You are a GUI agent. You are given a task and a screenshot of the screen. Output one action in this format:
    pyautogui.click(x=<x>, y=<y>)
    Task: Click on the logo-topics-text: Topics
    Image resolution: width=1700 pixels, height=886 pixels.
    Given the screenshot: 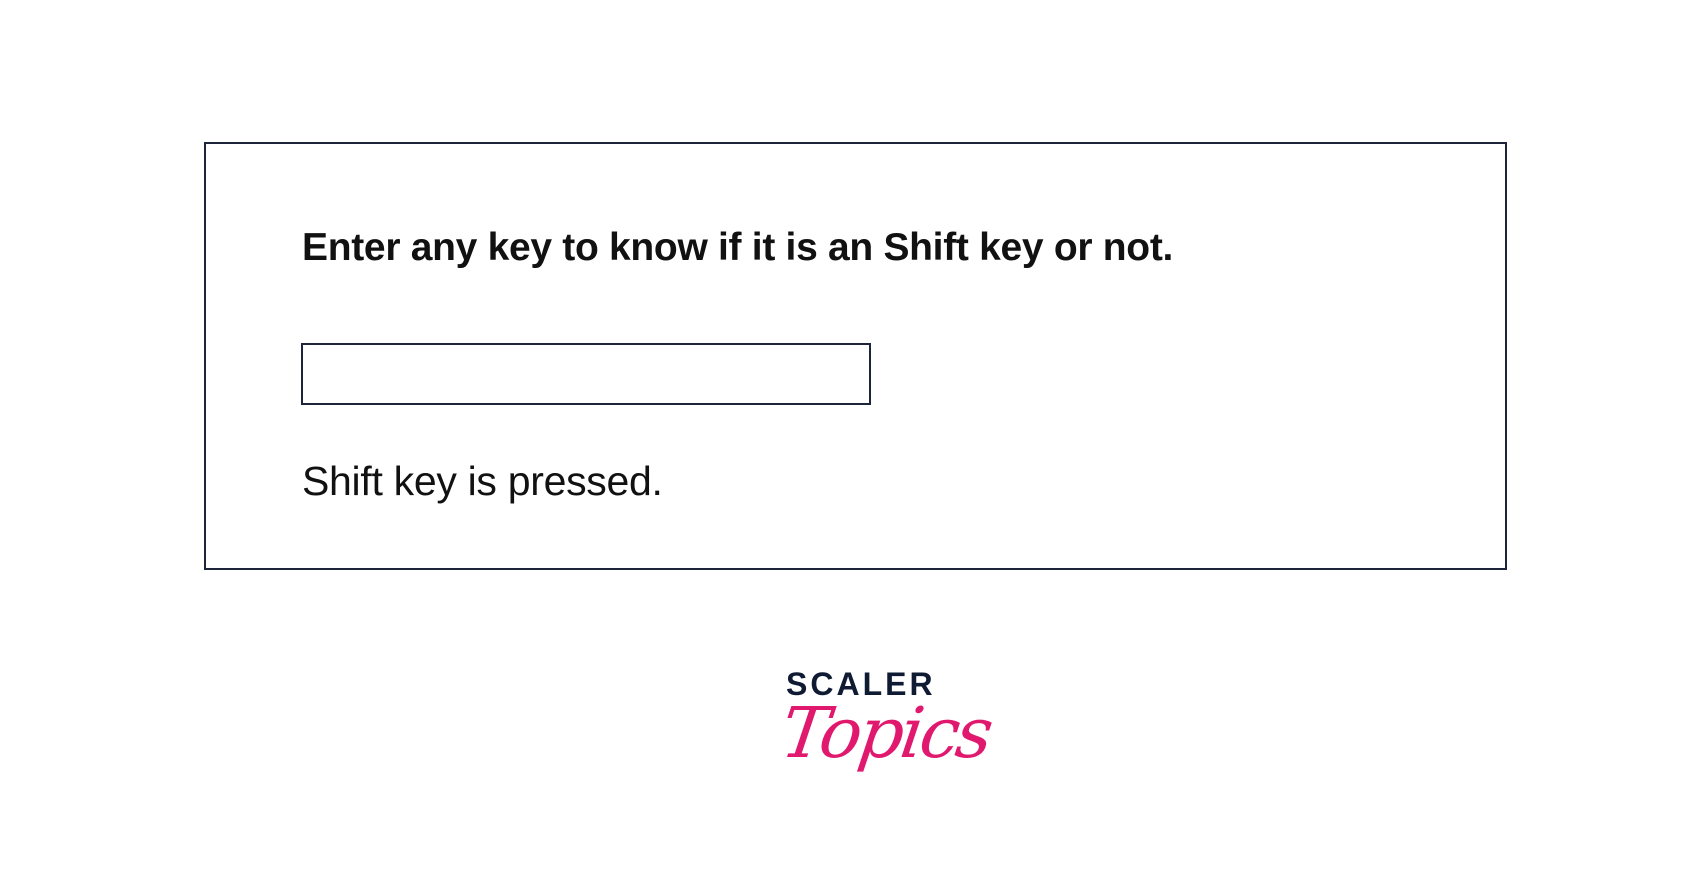 What is the action you would take?
    pyautogui.click(x=886, y=733)
    